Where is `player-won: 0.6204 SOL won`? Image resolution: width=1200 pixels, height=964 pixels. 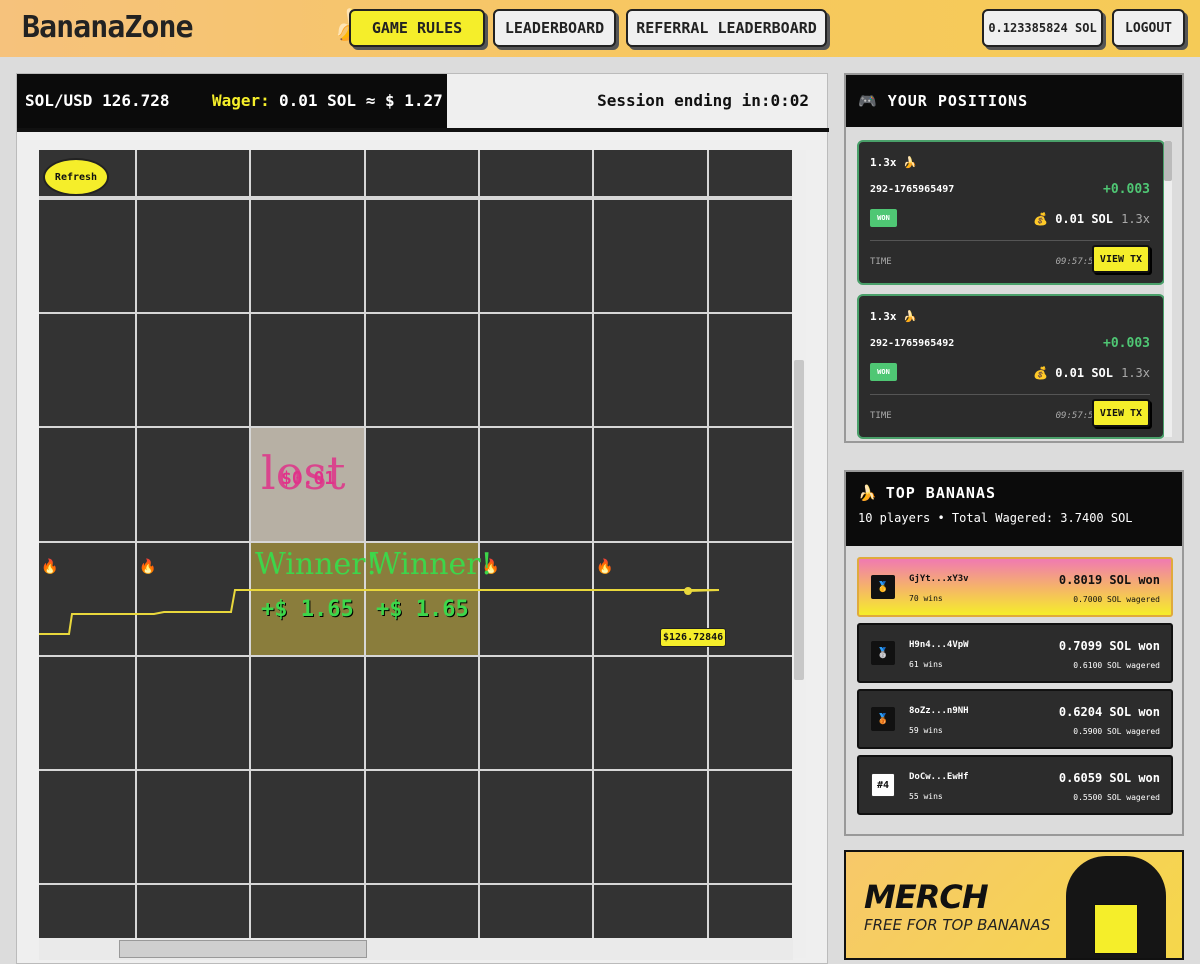 player-won: 0.6204 SOL won is located at coordinates (1109, 712).